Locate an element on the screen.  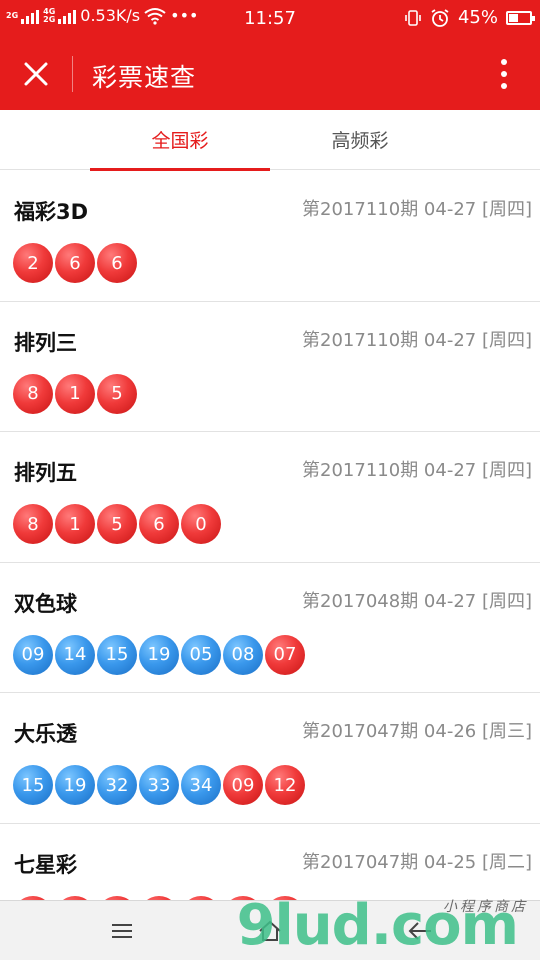
ball-row: 815 is located at coordinates (75, 393).